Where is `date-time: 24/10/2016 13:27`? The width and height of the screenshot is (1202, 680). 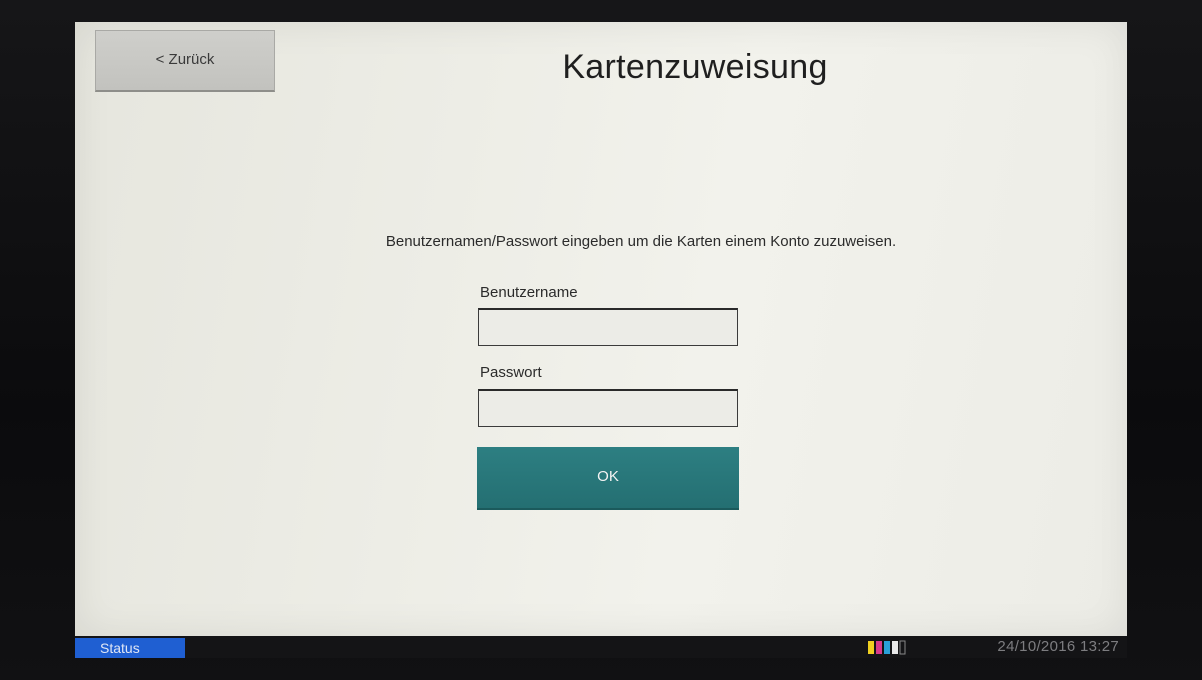 date-time: 24/10/2016 13:27 is located at coordinates (1058, 646).